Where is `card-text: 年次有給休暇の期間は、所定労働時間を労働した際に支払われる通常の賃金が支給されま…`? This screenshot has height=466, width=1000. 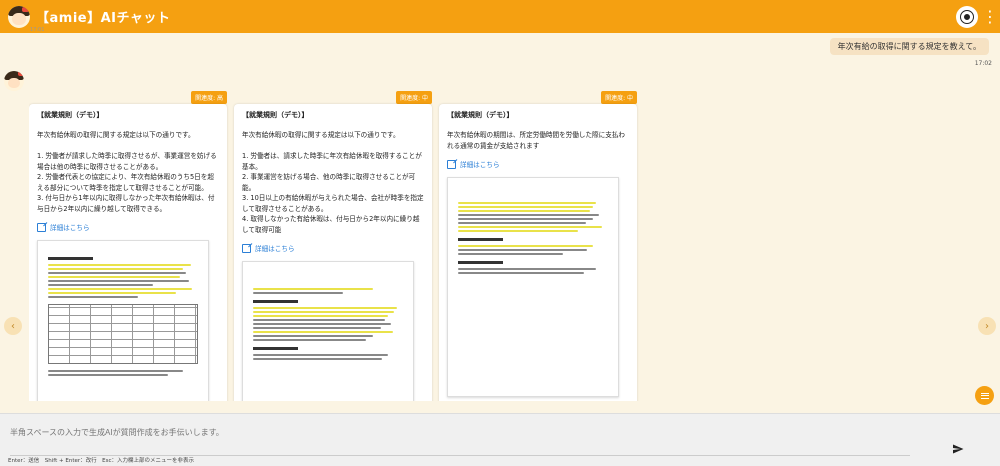 card-text: 年次有給休暇の期間は、所定労働時間を労働した際に支払われる通常の賃金が支給されま… is located at coordinates (536, 140).